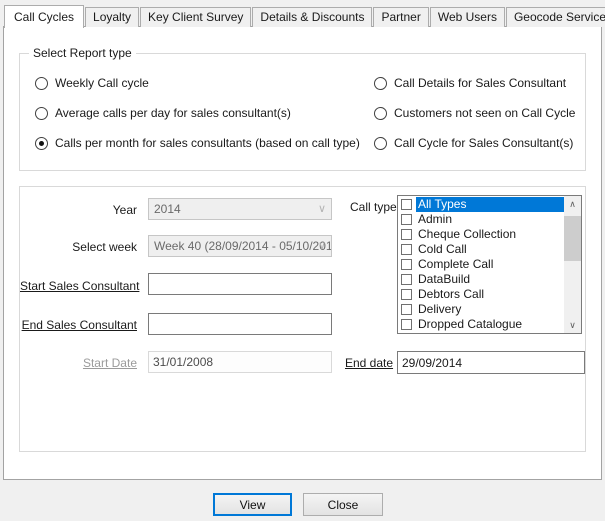 The width and height of the screenshot is (605, 521). I want to click on list-item-label: Dropped Catalogue, so click(470, 324).